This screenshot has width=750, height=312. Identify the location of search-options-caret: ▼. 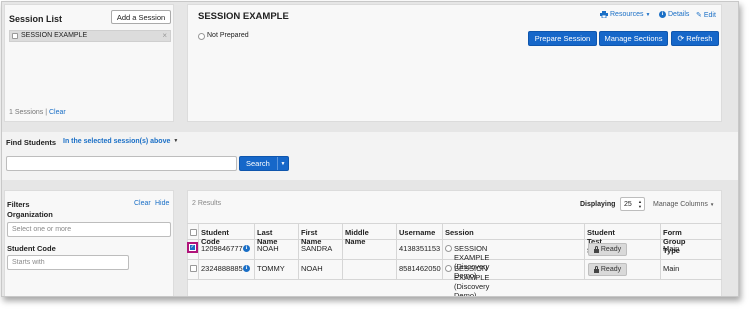
(282, 163).